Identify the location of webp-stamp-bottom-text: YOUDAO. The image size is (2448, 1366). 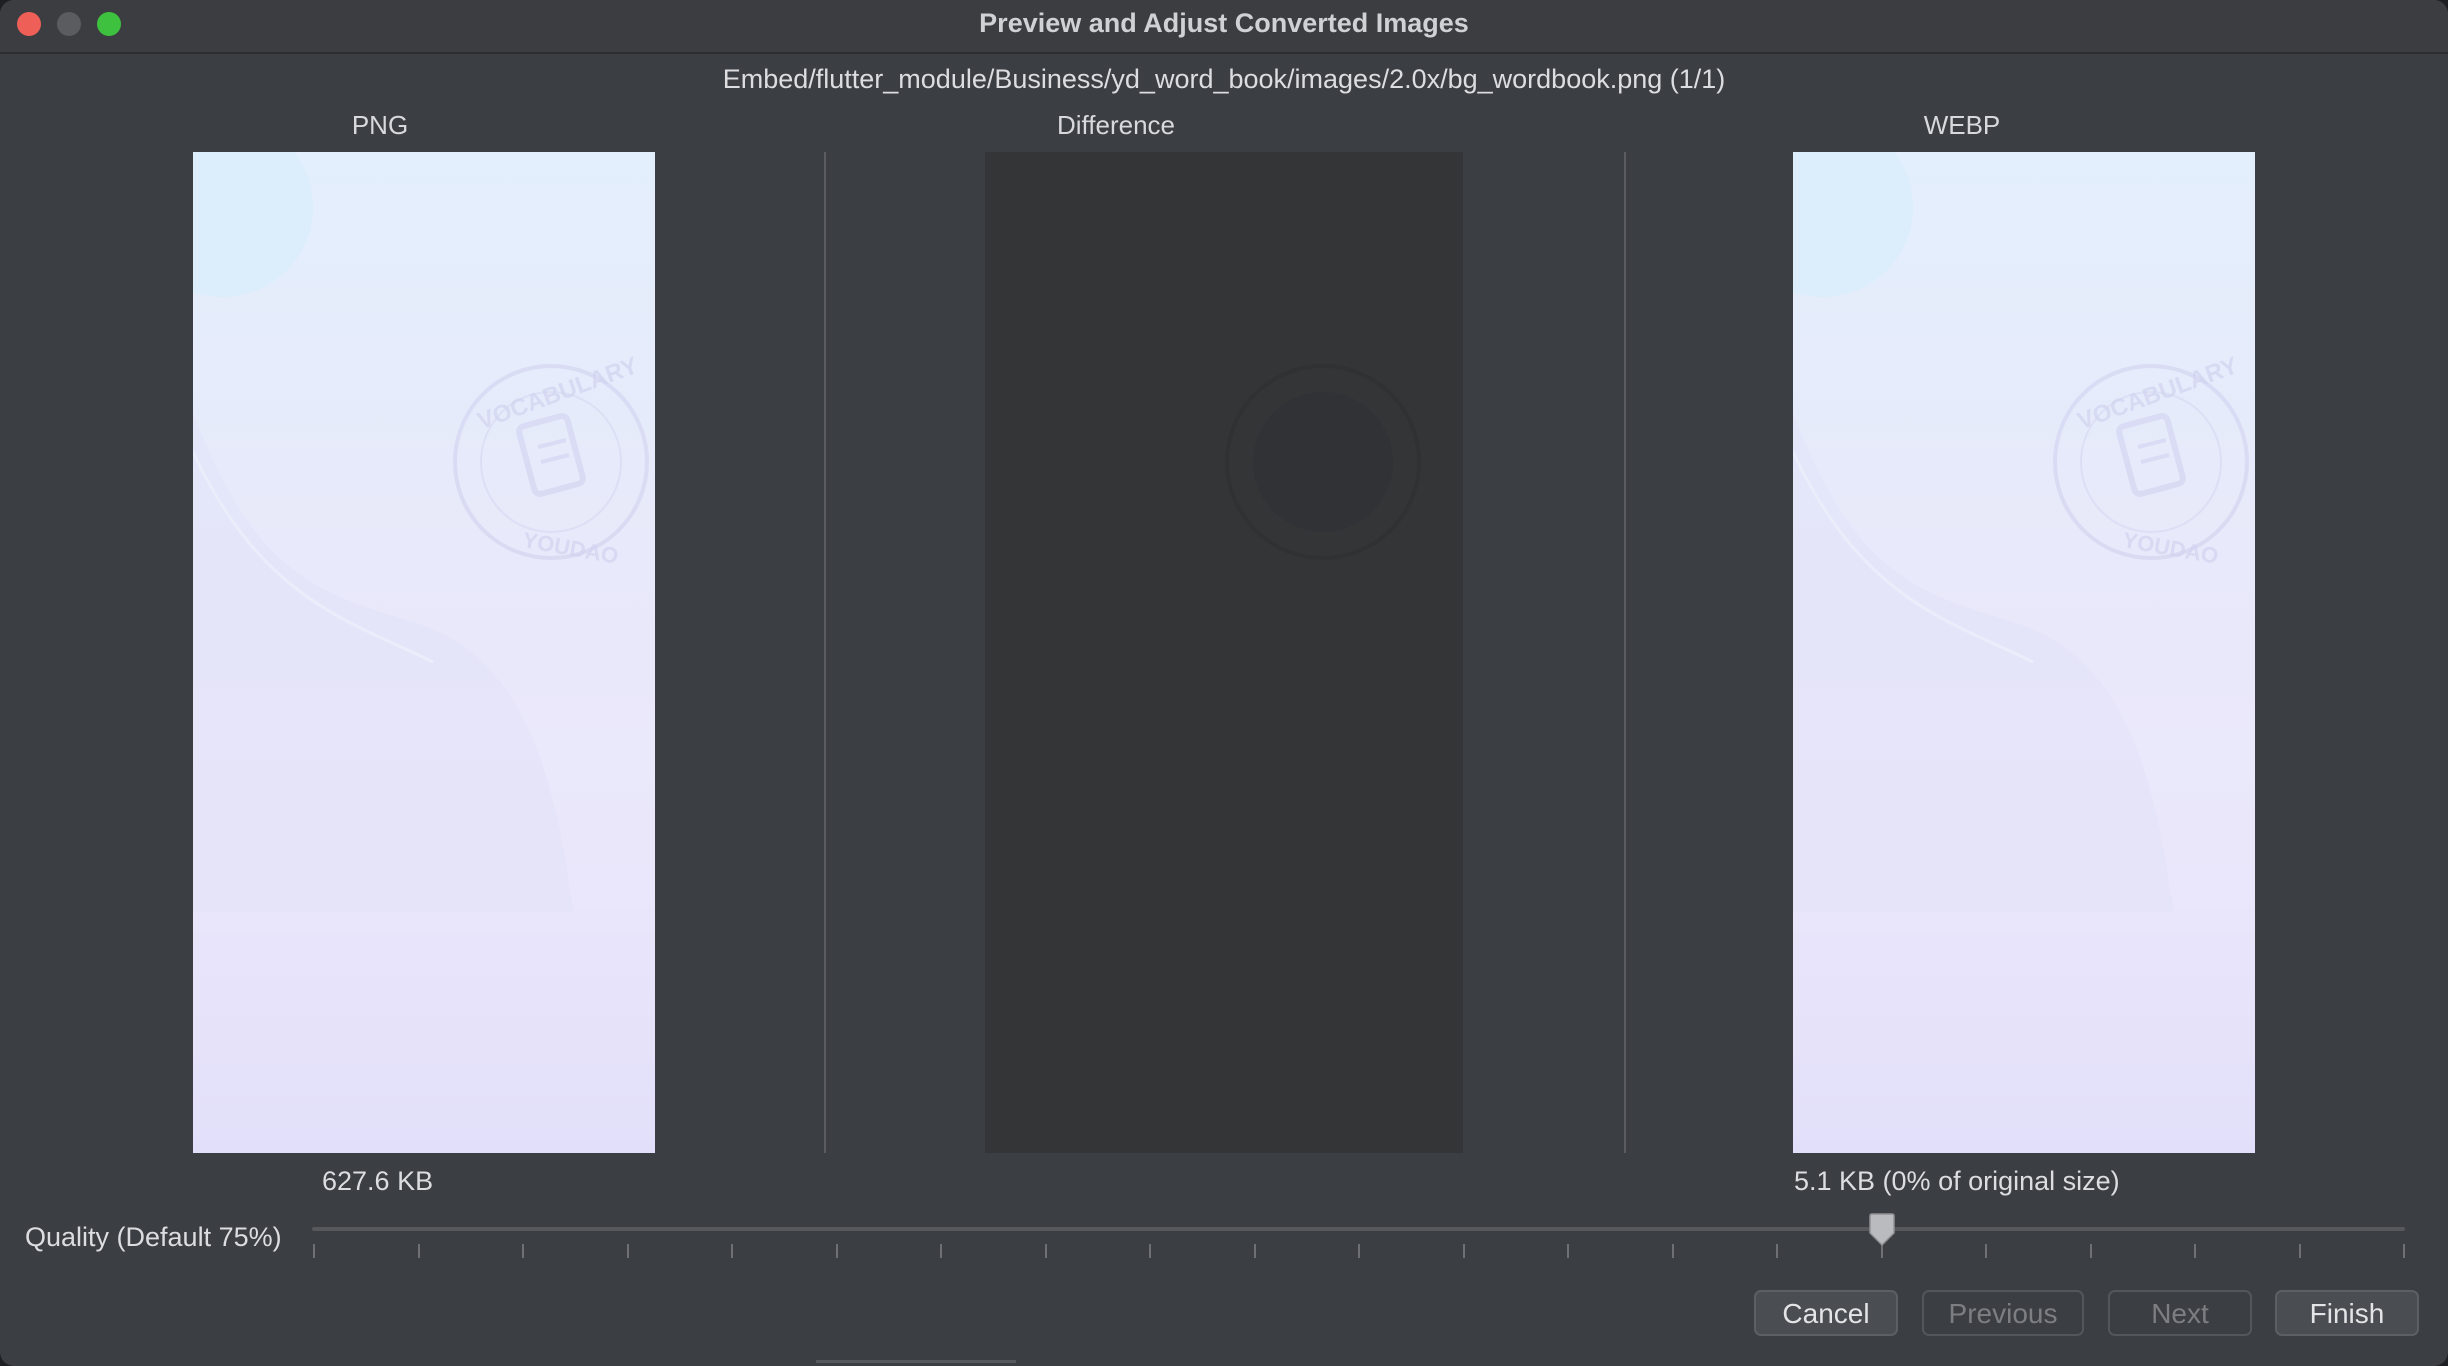
(2170, 547).